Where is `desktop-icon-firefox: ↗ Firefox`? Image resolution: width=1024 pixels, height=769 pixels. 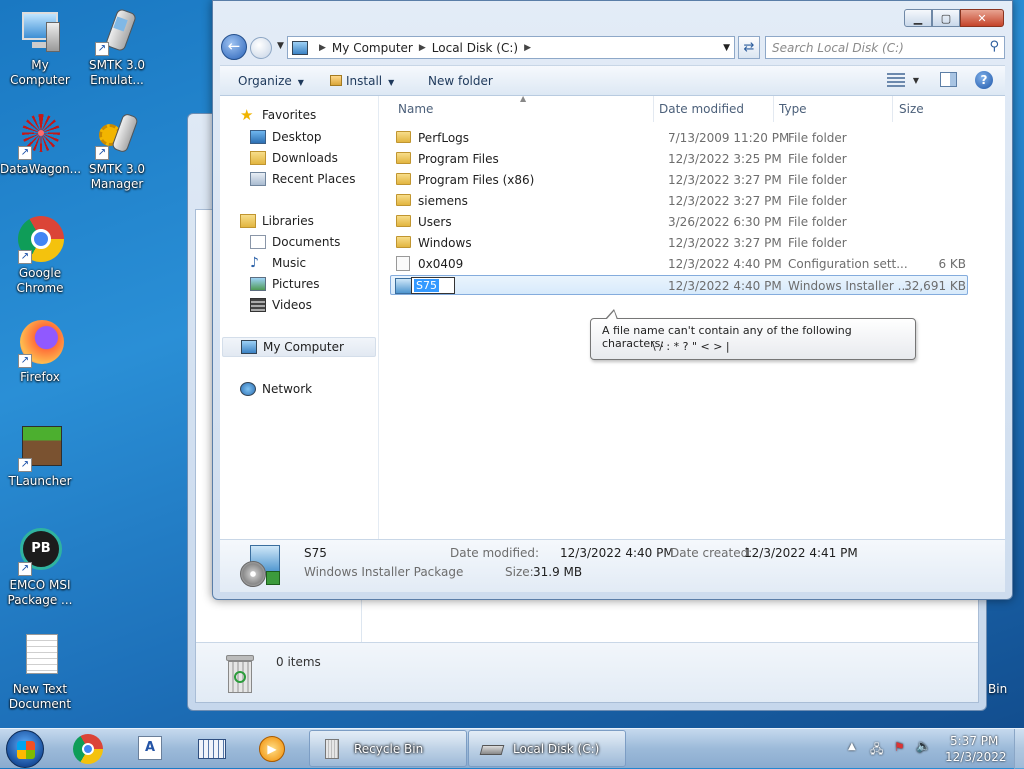
desktop-icon-firefox: ↗ Firefox is located at coordinates (40, 352).